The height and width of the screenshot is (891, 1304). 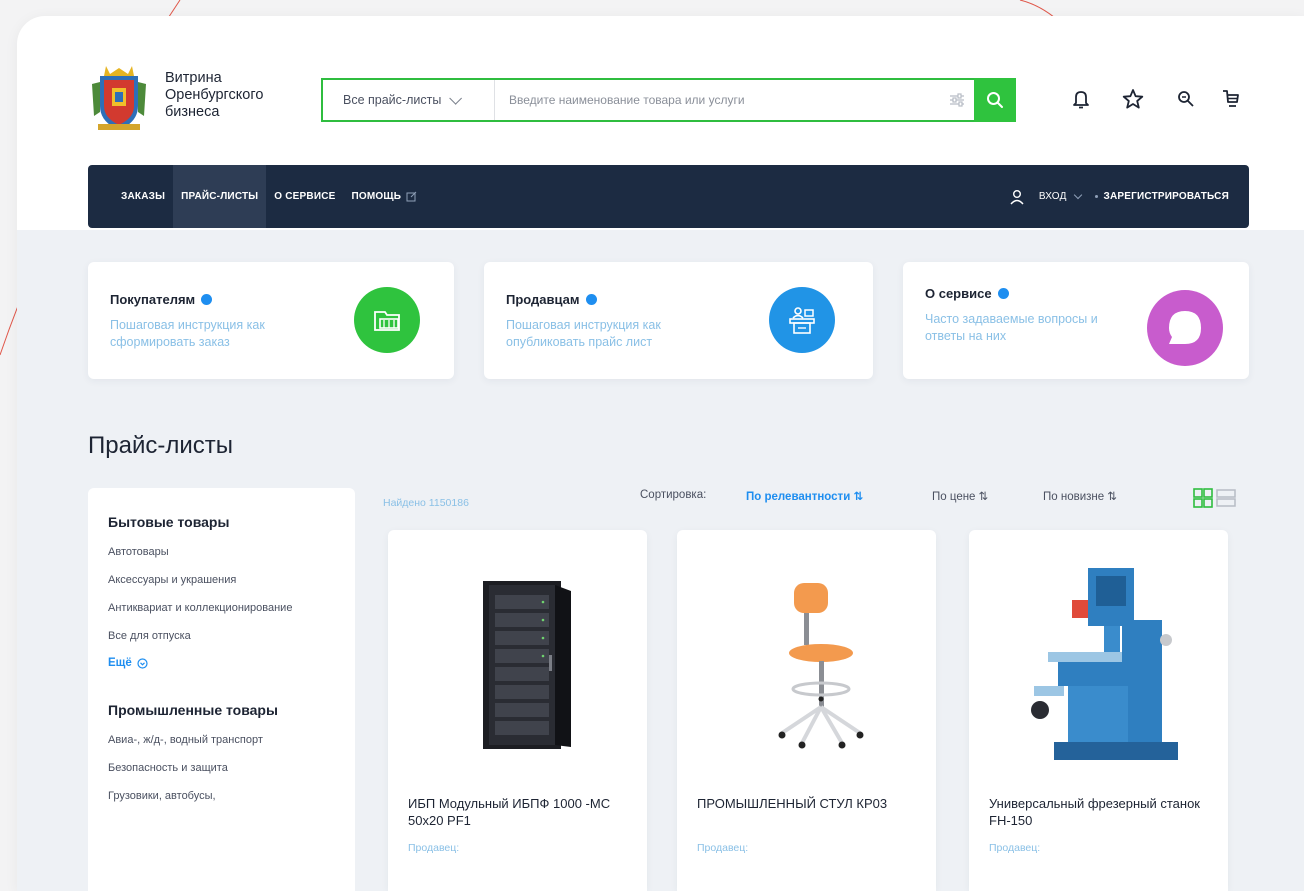 I want to click on category-item: Грузовики, автобусы,, so click(x=208, y=796).